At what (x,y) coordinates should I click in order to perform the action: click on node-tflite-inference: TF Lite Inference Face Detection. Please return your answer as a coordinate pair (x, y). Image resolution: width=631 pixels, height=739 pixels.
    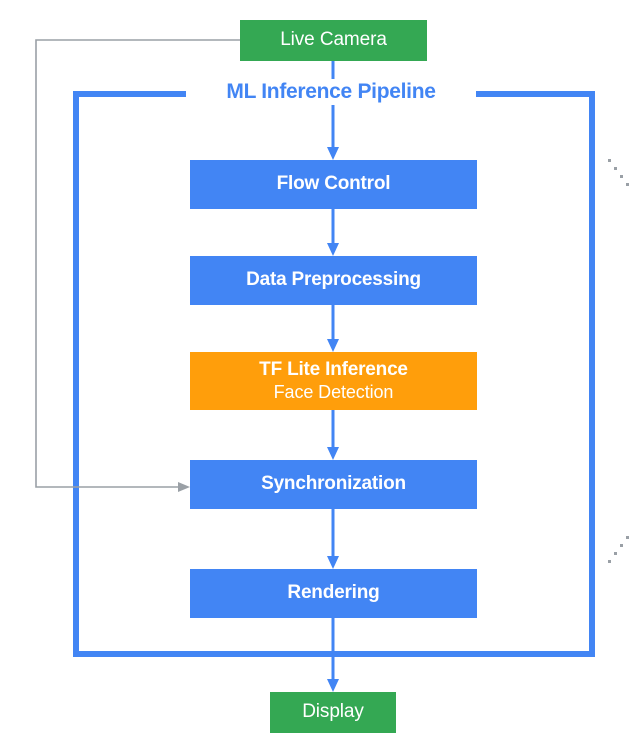
    Looking at the image, I should click on (333, 381).